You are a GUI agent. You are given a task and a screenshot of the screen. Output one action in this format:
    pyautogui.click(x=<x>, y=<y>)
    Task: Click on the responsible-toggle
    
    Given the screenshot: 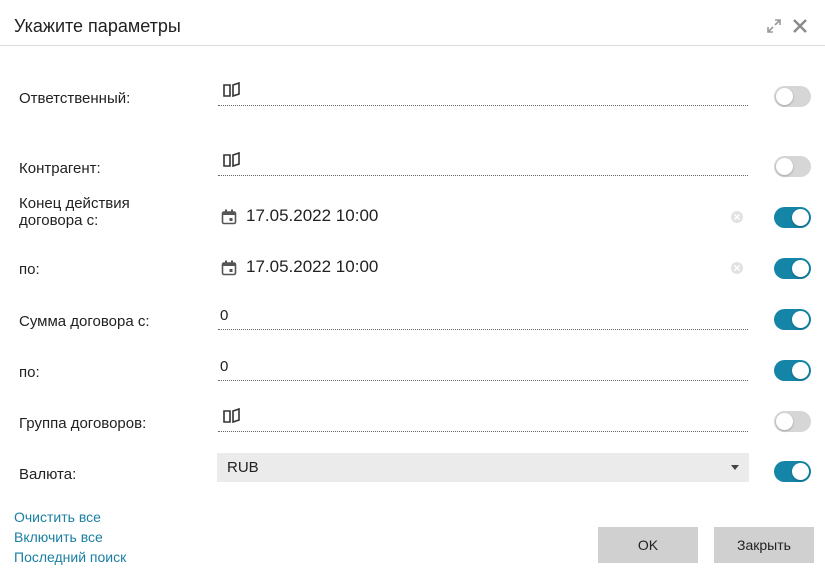 What is the action you would take?
    pyautogui.click(x=792, y=96)
    